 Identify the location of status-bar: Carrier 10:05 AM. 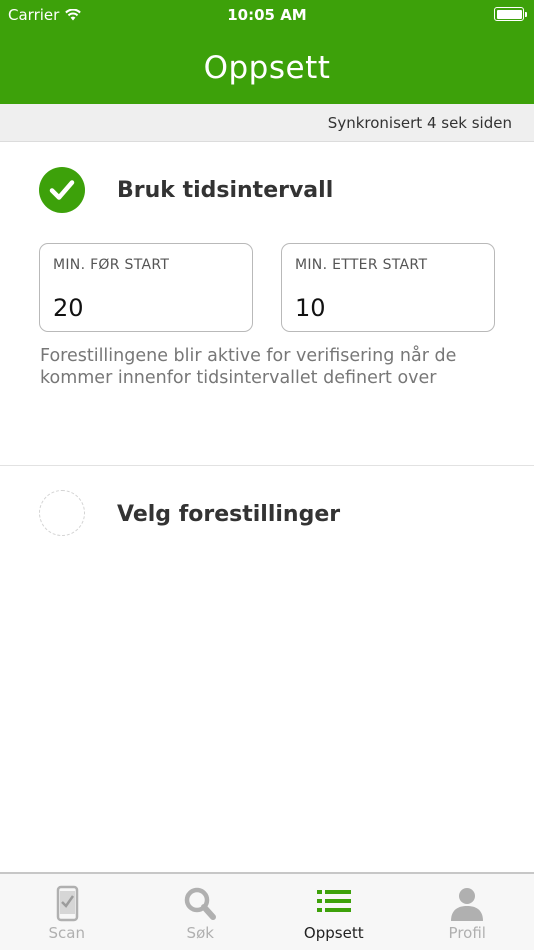
(267, 14).